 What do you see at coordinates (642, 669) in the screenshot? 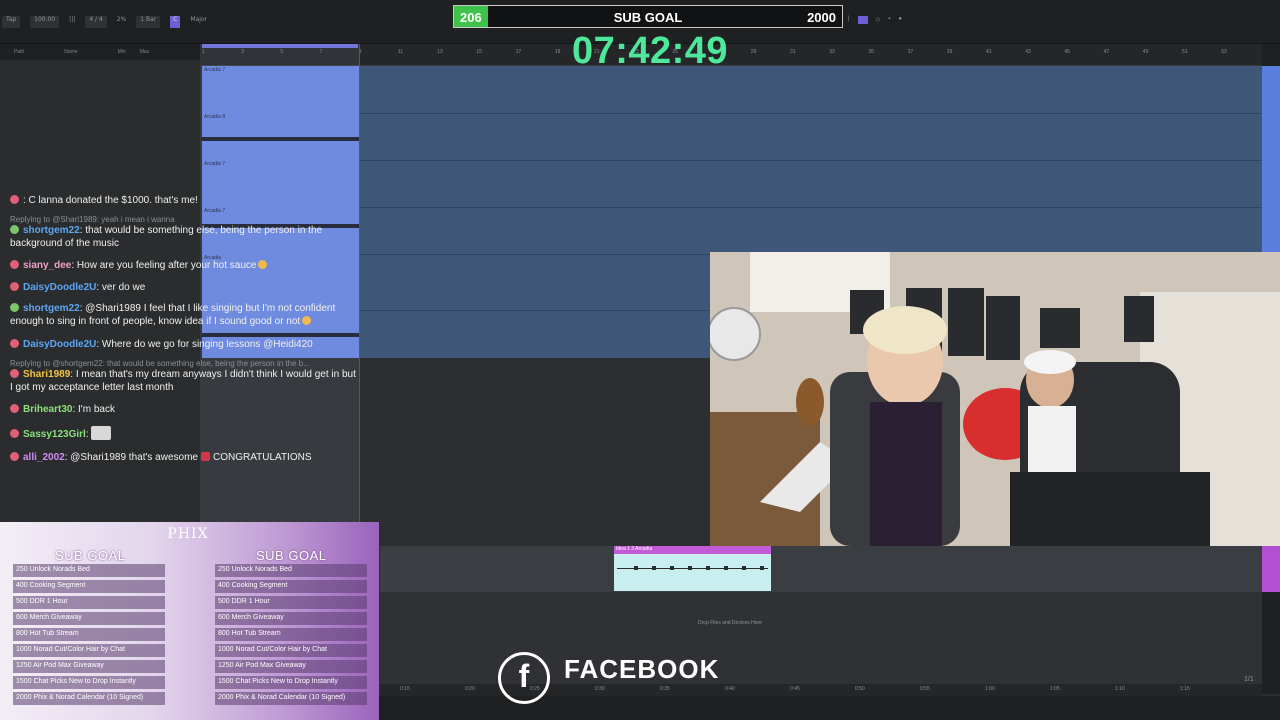
I see `facebook-wordmark: FACEBOOK` at bounding box center [642, 669].